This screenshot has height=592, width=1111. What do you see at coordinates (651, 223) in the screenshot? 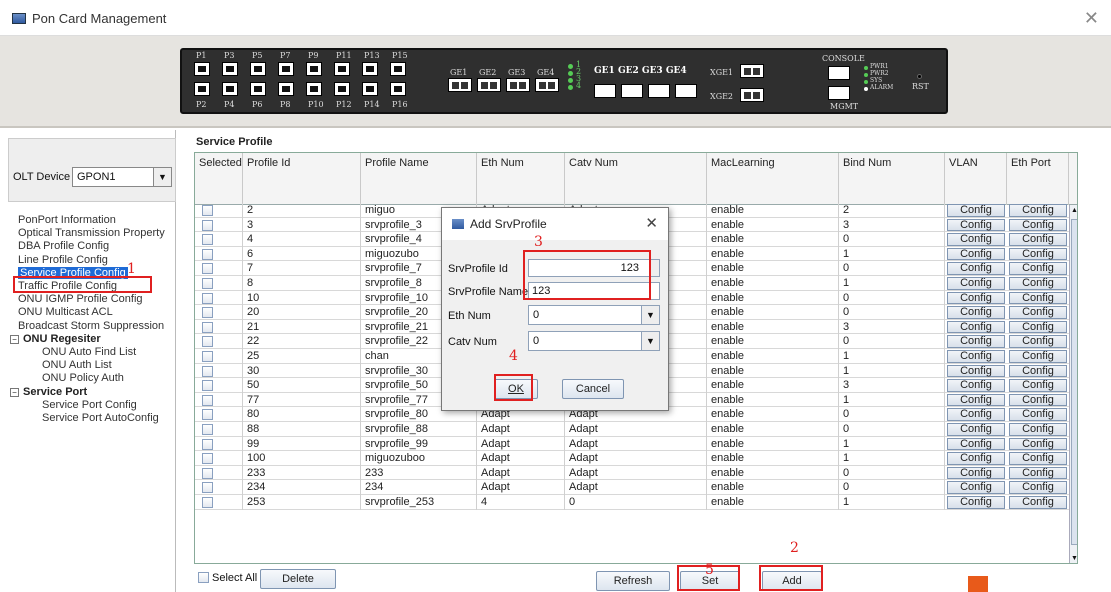
I see `dialog-close-icon: ✕` at bounding box center [651, 223].